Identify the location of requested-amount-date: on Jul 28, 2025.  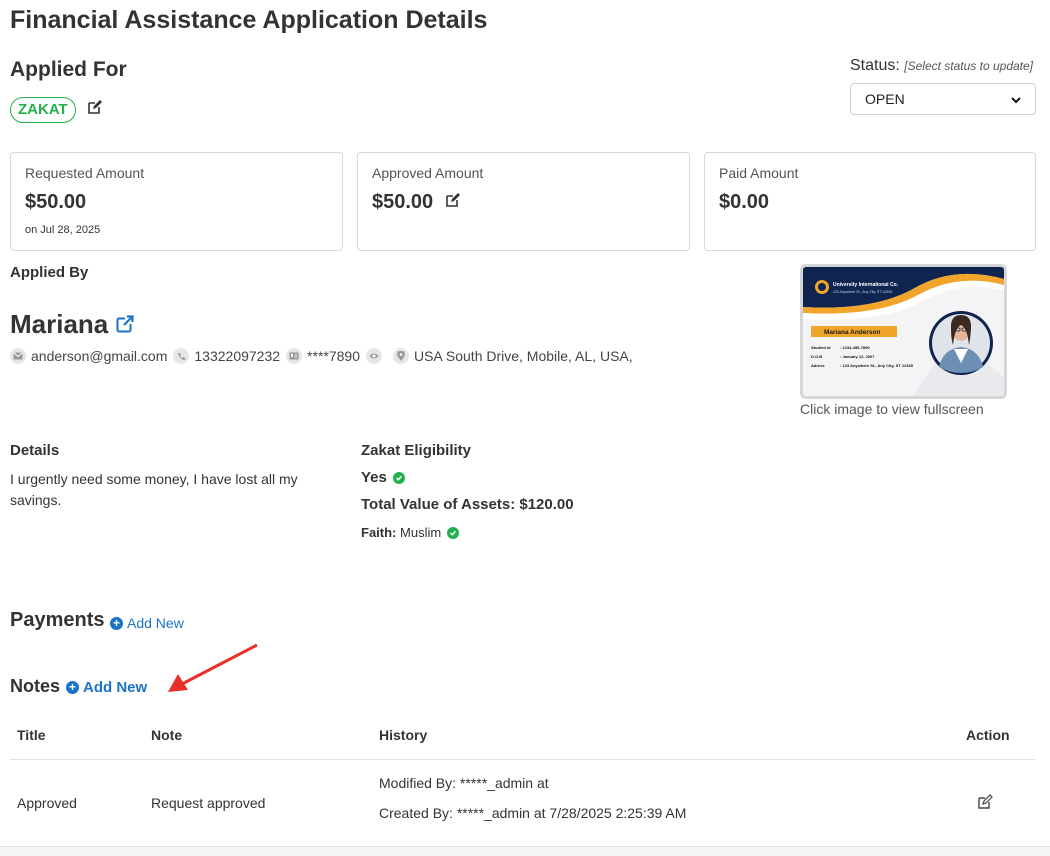
(63, 230).